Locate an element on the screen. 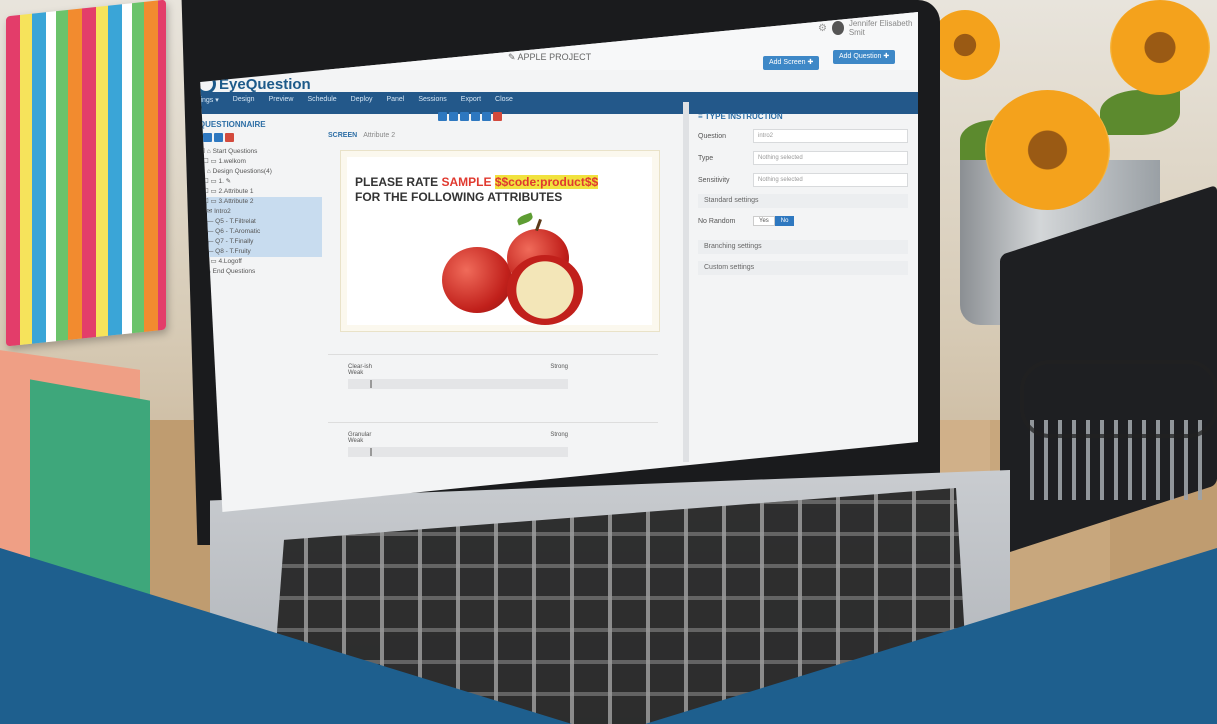 Image resolution: width=1217 pixels, height=724 pixels. sensitivity-select: Nothing selected is located at coordinates (830, 180).